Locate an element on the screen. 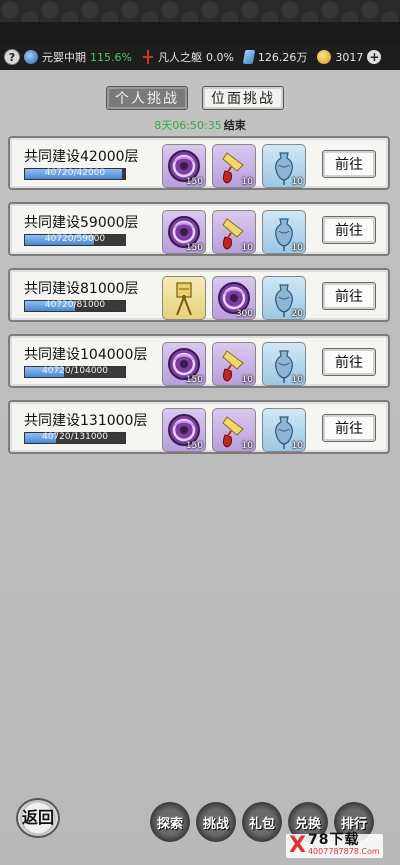 The height and width of the screenshot is (865, 400). progress-text: 40720/59000 is located at coordinates (75, 239).